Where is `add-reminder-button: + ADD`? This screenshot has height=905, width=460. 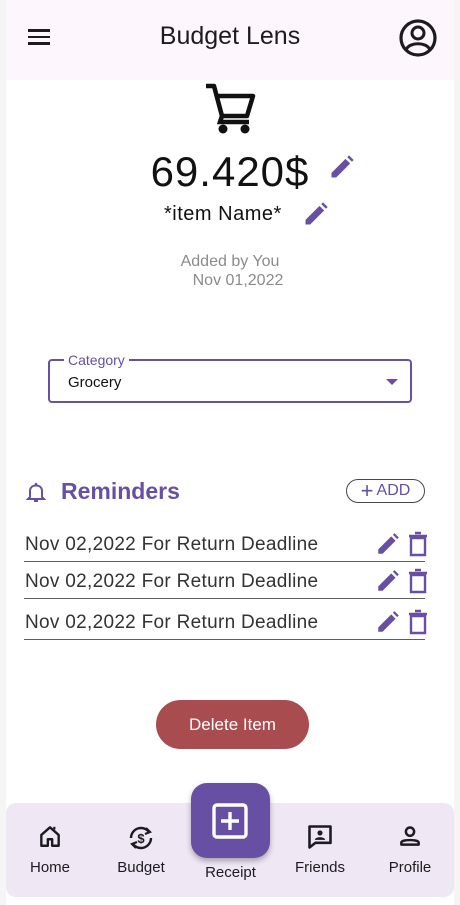
add-reminder-button: + ADD is located at coordinates (385, 491).